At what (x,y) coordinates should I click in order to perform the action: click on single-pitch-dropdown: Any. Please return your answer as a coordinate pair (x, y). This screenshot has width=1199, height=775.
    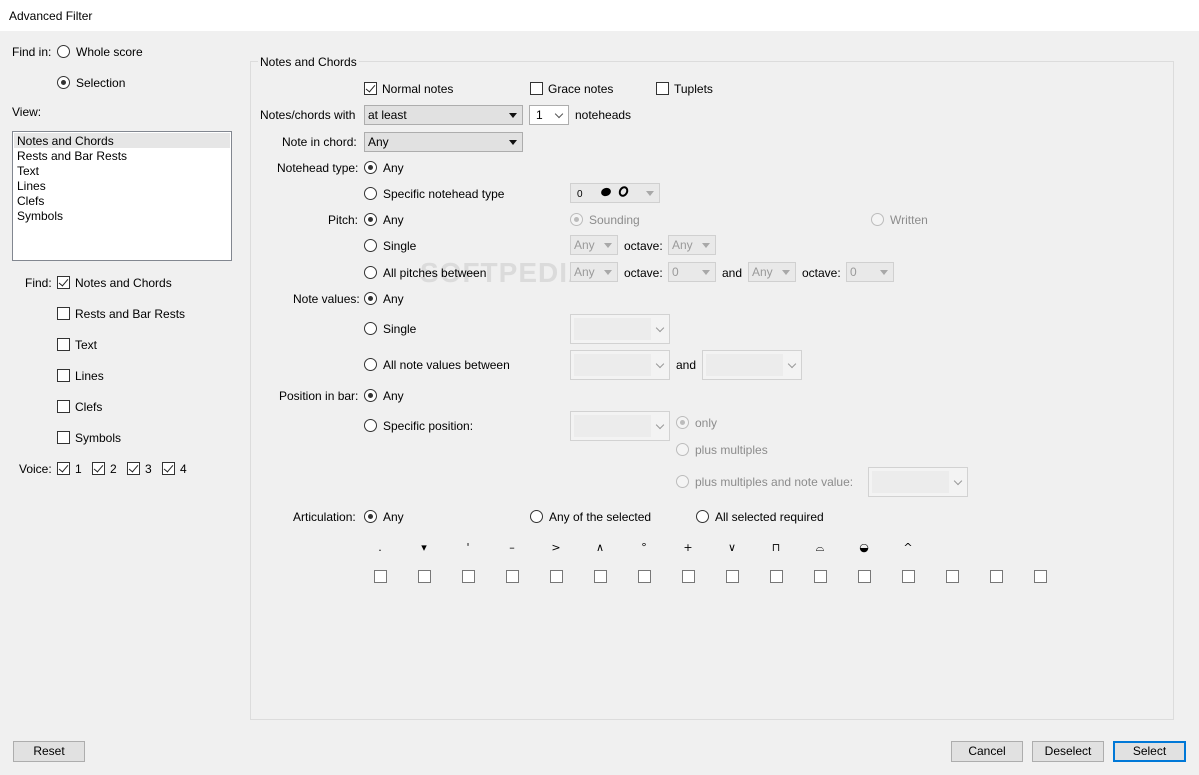
    Looking at the image, I should click on (594, 245).